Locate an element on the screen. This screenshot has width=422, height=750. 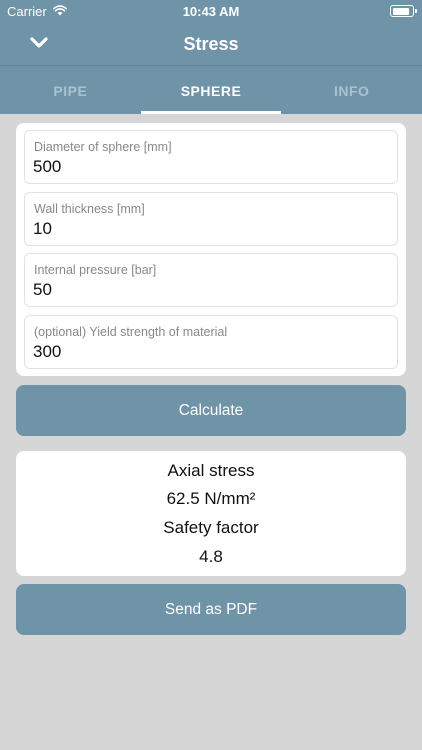
tab-bar: PIPE SPHERE INFO is located at coordinates (211, 90).